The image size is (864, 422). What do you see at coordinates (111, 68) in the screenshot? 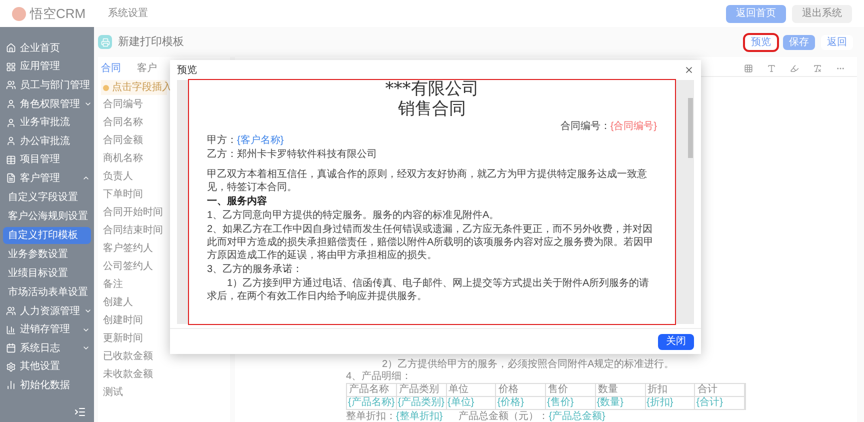
I see `tab: 合同` at bounding box center [111, 68].